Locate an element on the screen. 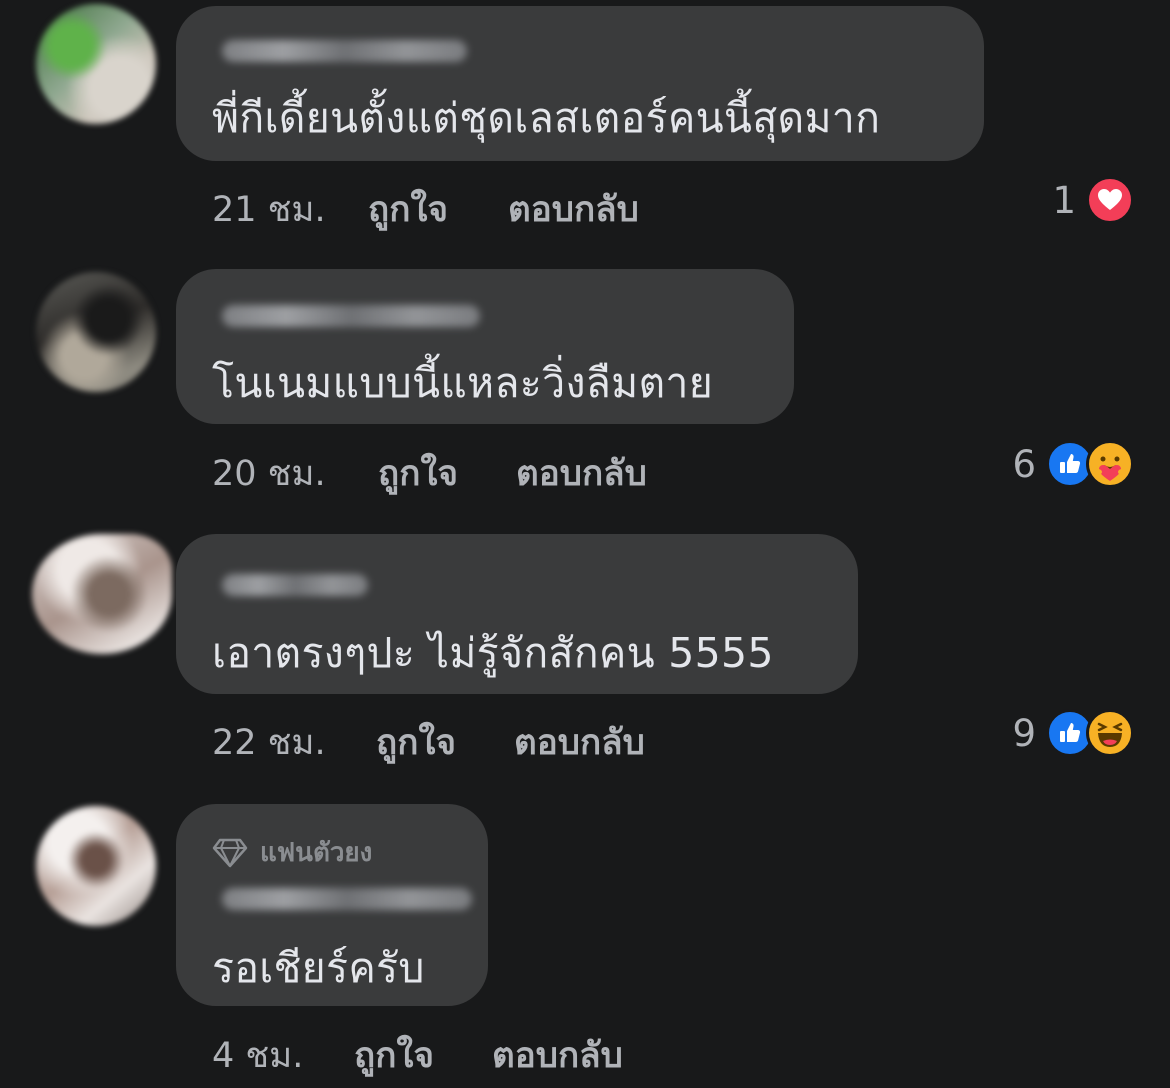  haha-icon is located at coordinates (1110, 733).